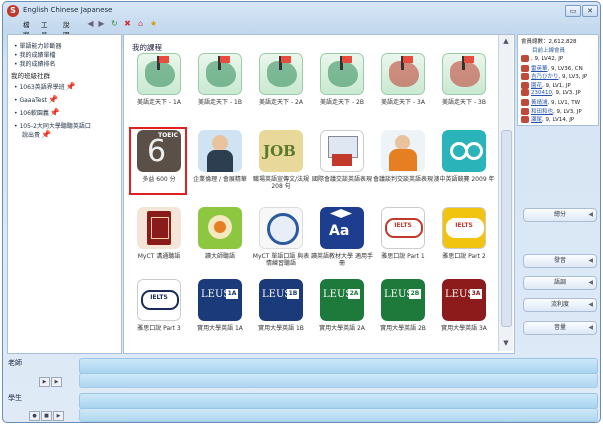 The height and width of the screenshot is (425, 603). What do you see at coordinates (547, 119) in the screenshot?
I see `online-user-row: 瀬尾, 9, LV14, JP` at bounding box center [547, 119].